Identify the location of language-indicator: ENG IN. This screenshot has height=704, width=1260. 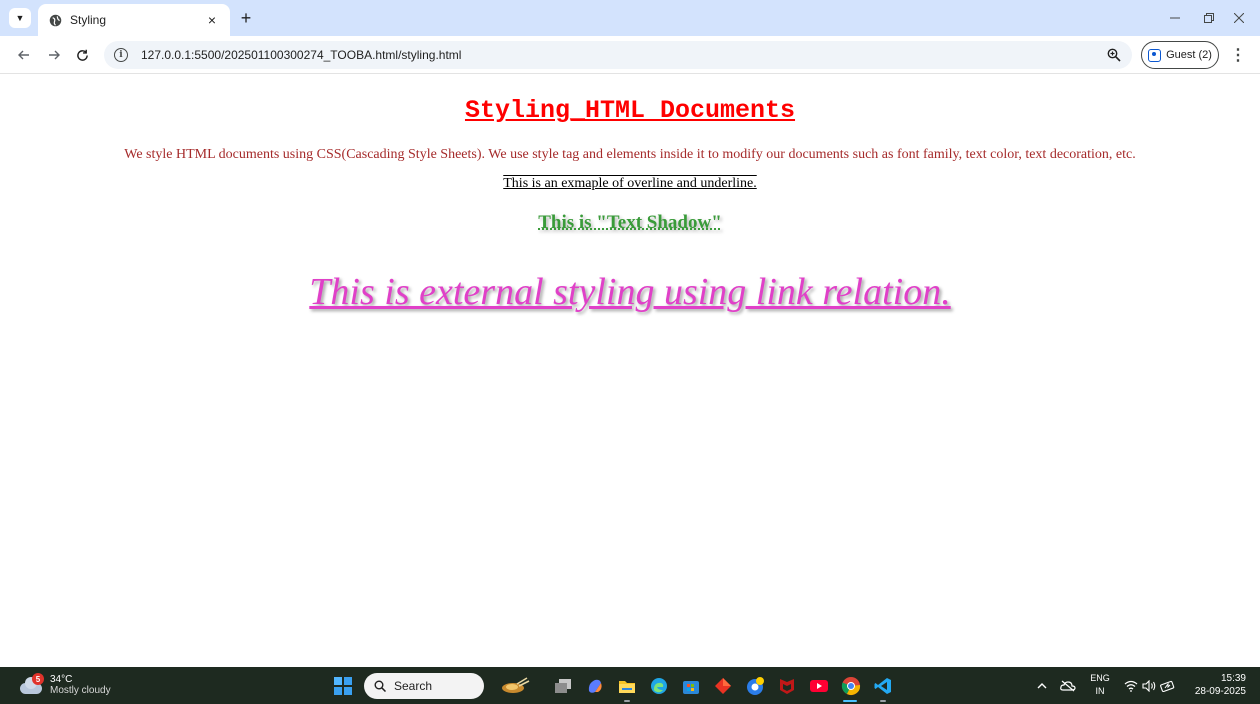
(1100, 685).